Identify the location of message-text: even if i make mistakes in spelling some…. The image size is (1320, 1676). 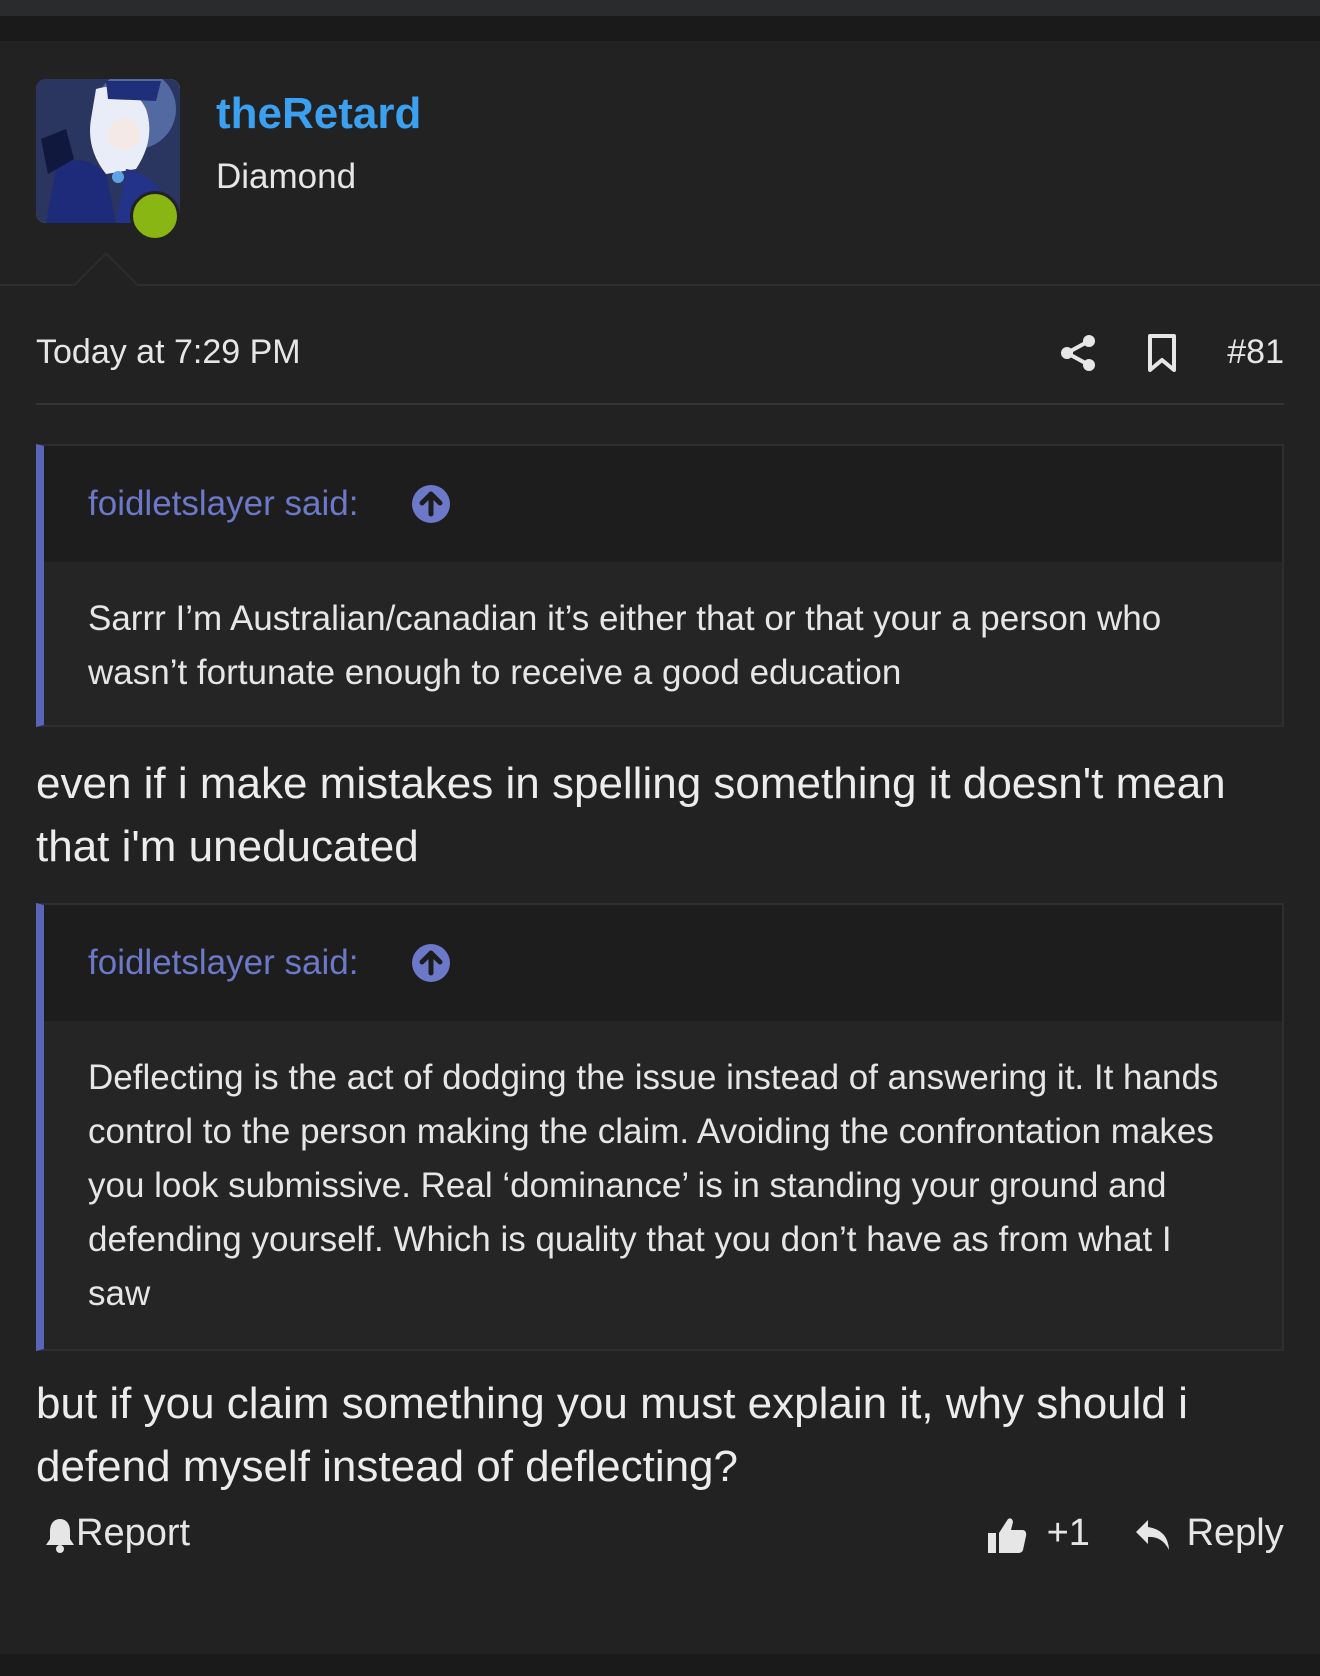
(631, 815).